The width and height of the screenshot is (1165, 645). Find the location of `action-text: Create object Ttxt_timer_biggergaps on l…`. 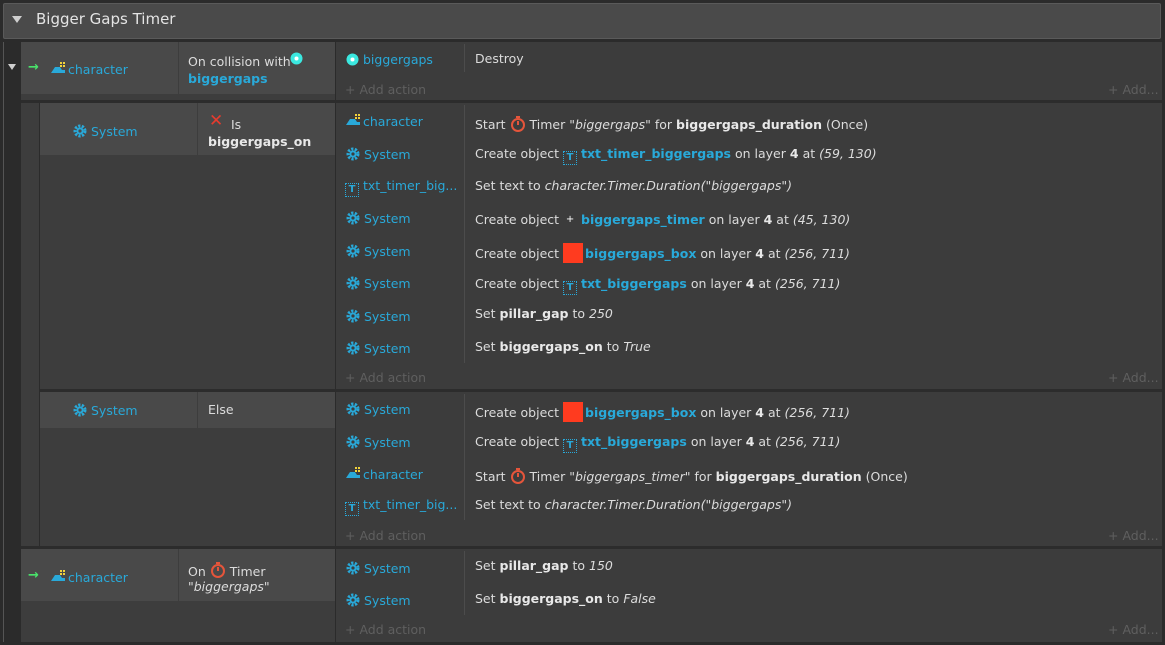

action-text: Create object Ttxt_timer_biggergaps on l… is located at coordinates (676, 155).